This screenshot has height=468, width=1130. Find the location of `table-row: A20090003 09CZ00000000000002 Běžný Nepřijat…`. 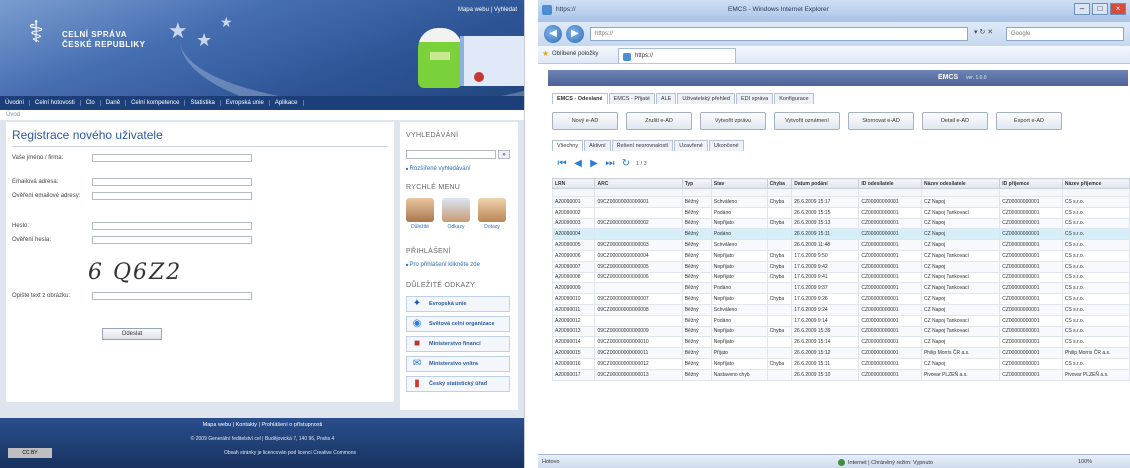

table-row: A20090003 09CZ00000000000002 Běžný Nepřijat… is located at coordinates (840, 223).